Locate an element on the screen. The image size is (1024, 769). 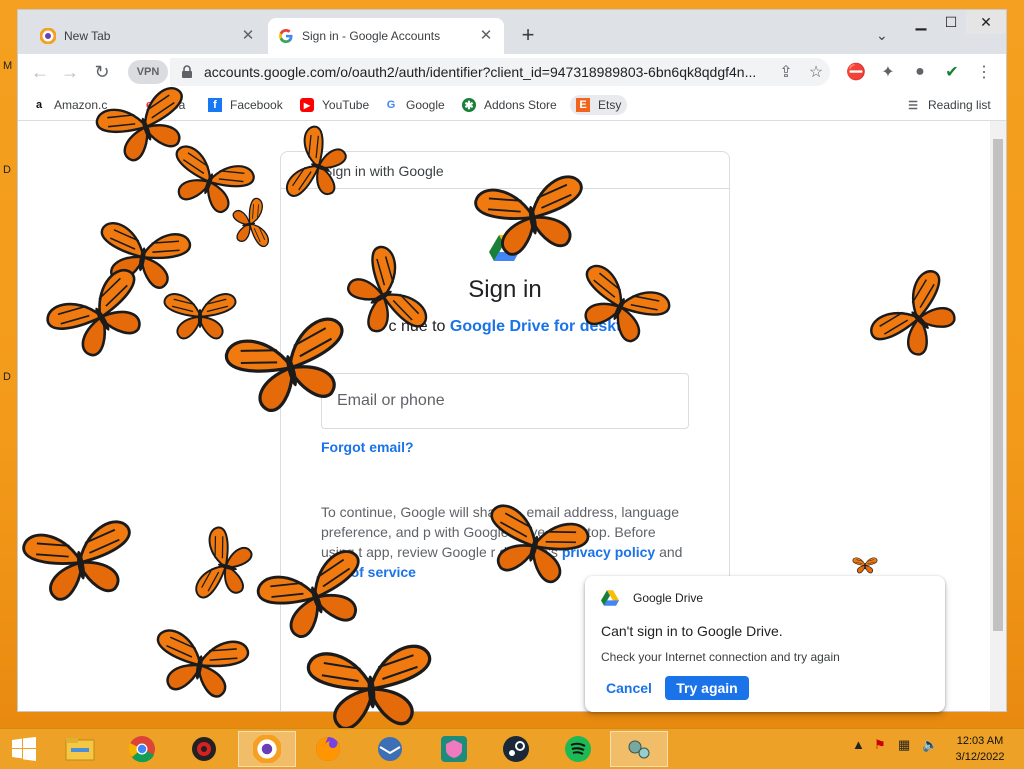
start-button is located at coordinates (24, 749).